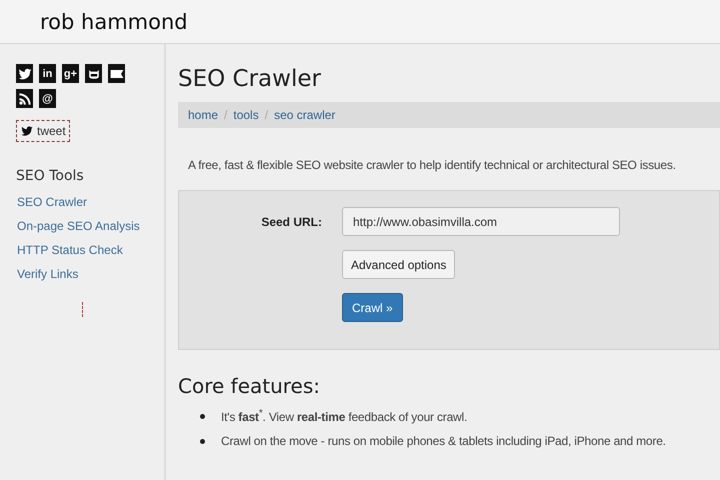 Image resolution: width=720 pixels, height=480 pixels. What do you see at coordinates (50, 176) in the screenshot?
I see `section-title: SEO Tools` at bounding box center [50, 176].